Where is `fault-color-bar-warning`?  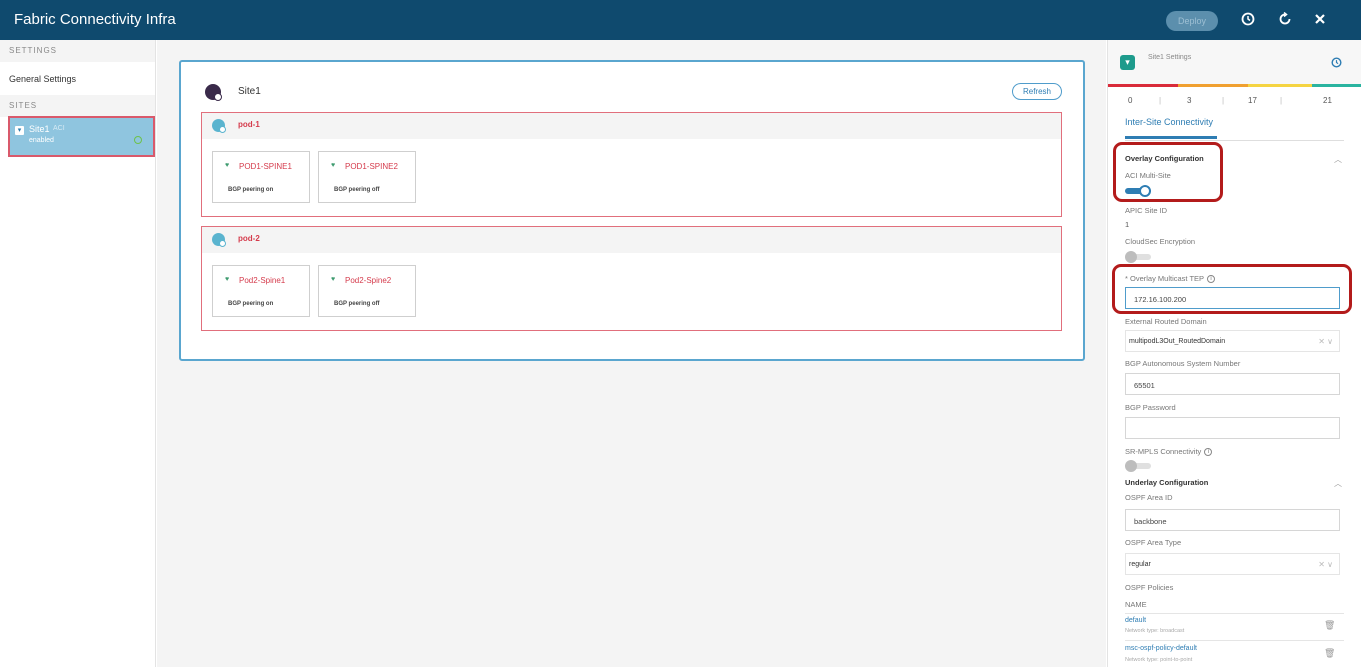
fault-color-bar-warning is located at coordinates (1336, 85).